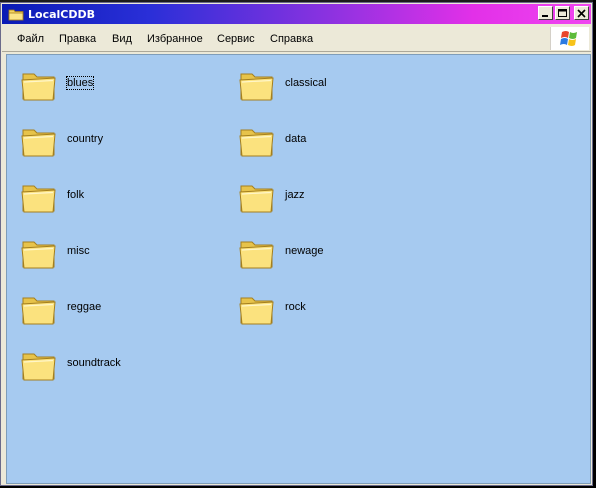  Describe the element at coordinates (120, 199) in the screenshot. I see `folder-item-folk: folk` at that location.